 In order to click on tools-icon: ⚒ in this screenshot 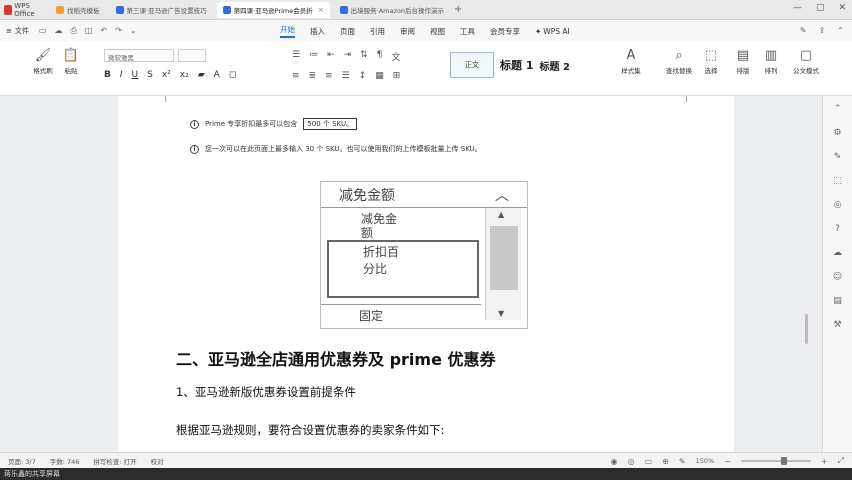, I will do `click(837, 325)`.